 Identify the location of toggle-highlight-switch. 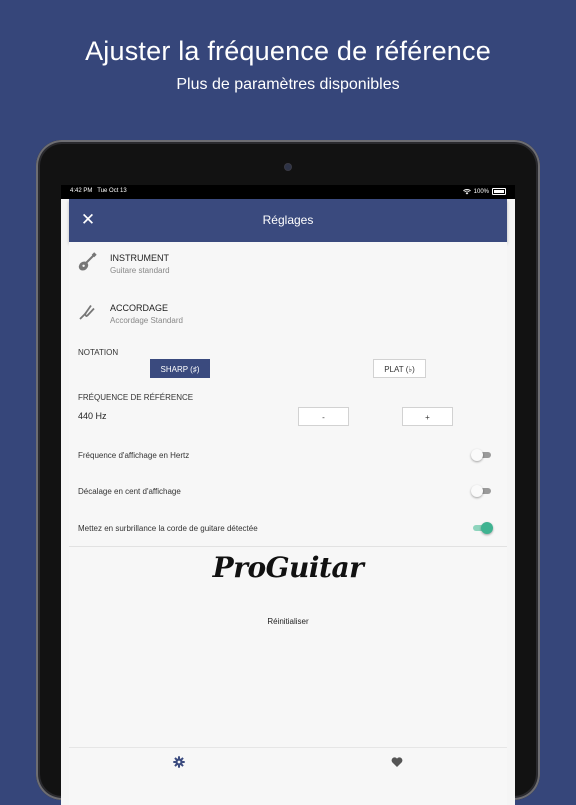
(482, 528).